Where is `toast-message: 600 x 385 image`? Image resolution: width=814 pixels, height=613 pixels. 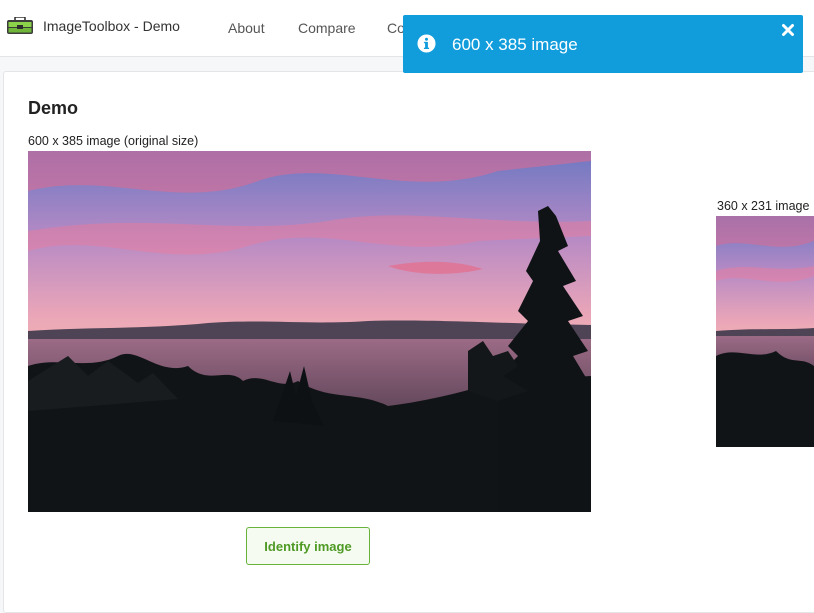 toast-message: 600 x 385 image is located at coordinates (515, 44).